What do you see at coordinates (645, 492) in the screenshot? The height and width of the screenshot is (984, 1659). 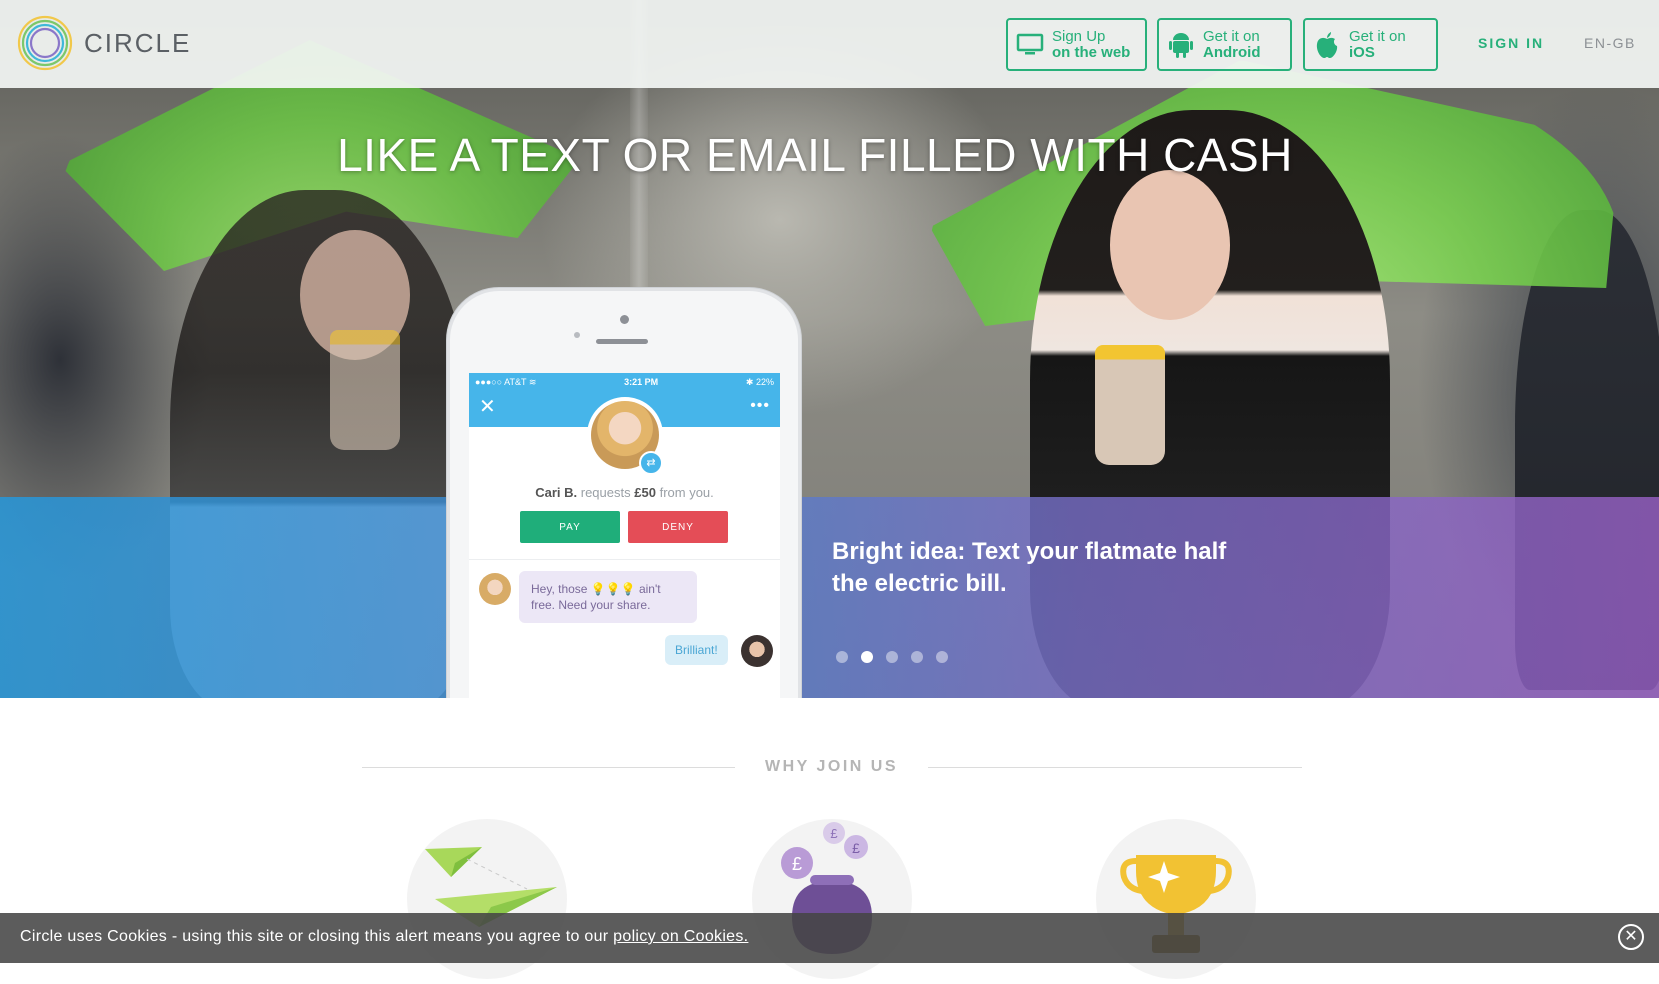 I see `request-amount: £50` at bounding box center [645, 492].